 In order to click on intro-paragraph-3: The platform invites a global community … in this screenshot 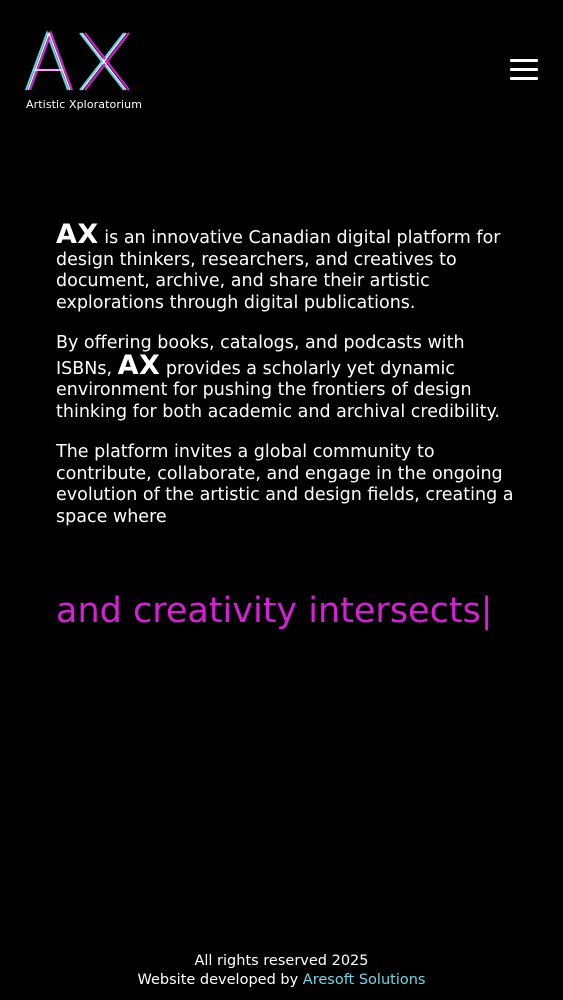, I will do `click(286, 485)`.